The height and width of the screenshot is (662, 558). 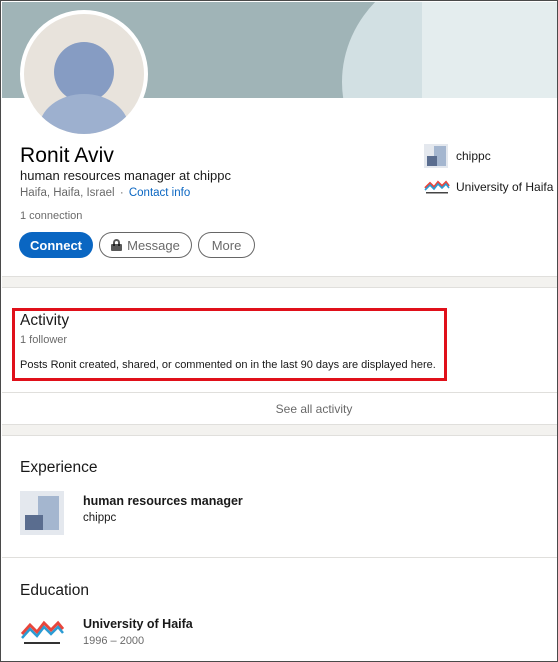 What do you see at coordinates (45, 320) in the screenshot?
I see `activity-heading: Activity` at bounding box center [45, 320].